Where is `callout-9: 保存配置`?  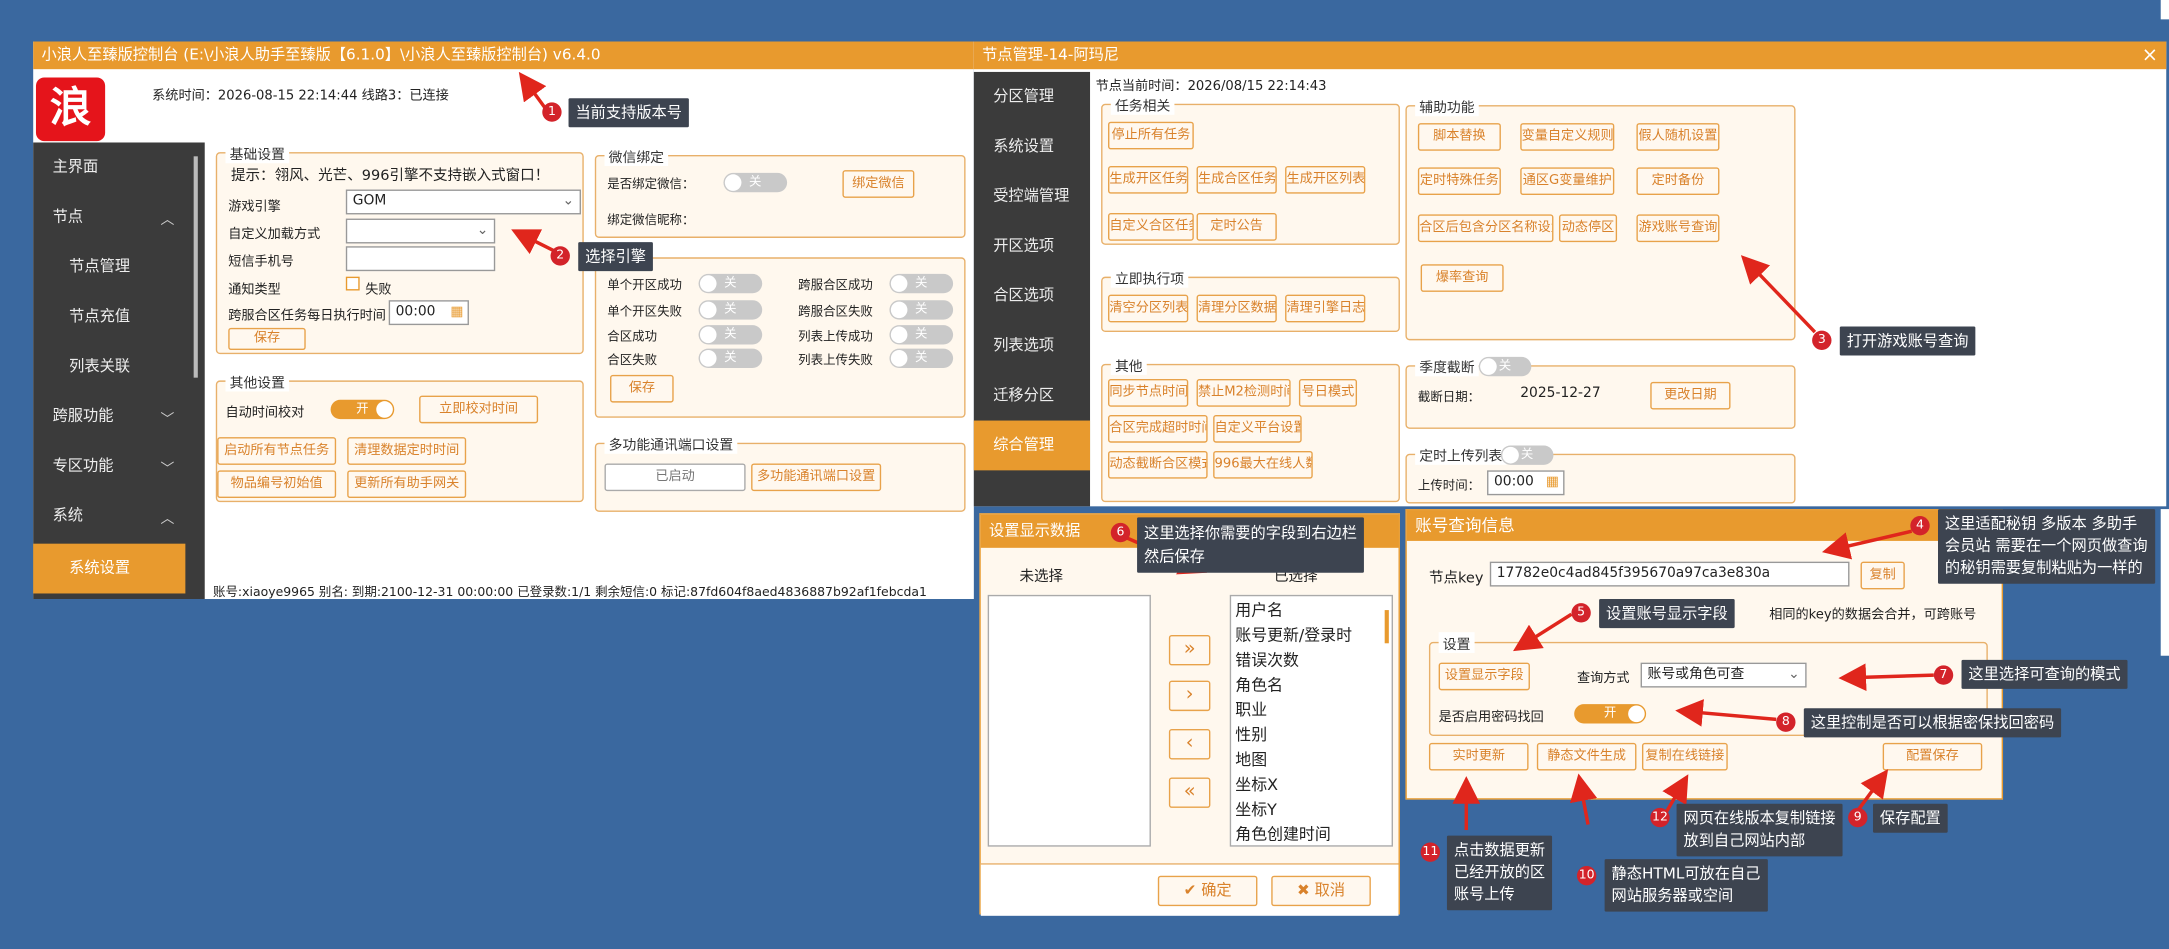
callout-9: 保存配置 is located at coordinates (1910, 818).